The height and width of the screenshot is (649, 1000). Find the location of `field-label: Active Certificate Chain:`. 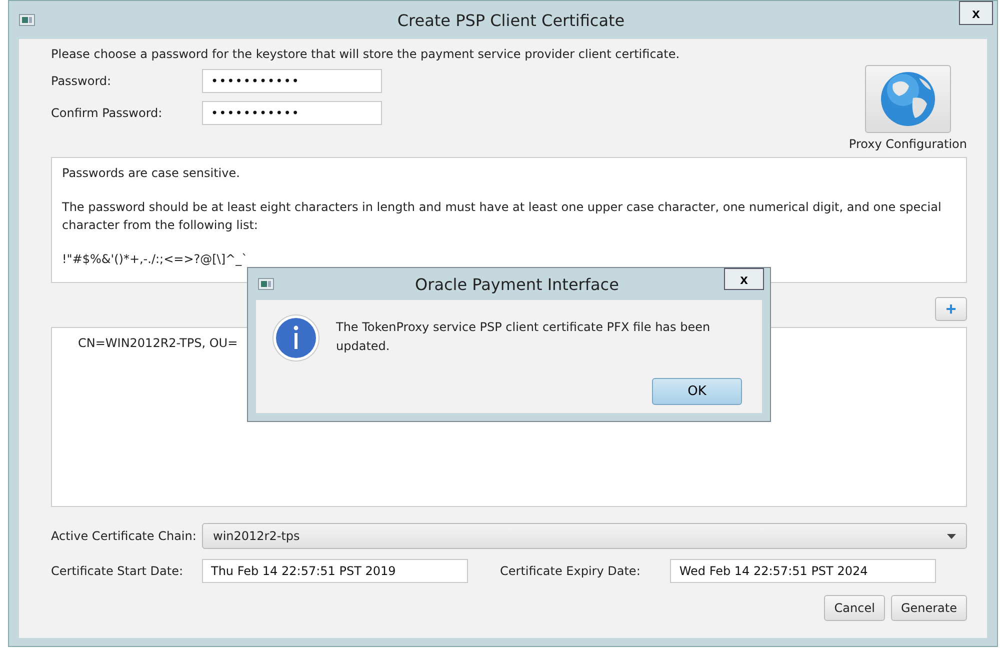

field-label: Active Certificate Chain: is located at coordinates (124, 536).